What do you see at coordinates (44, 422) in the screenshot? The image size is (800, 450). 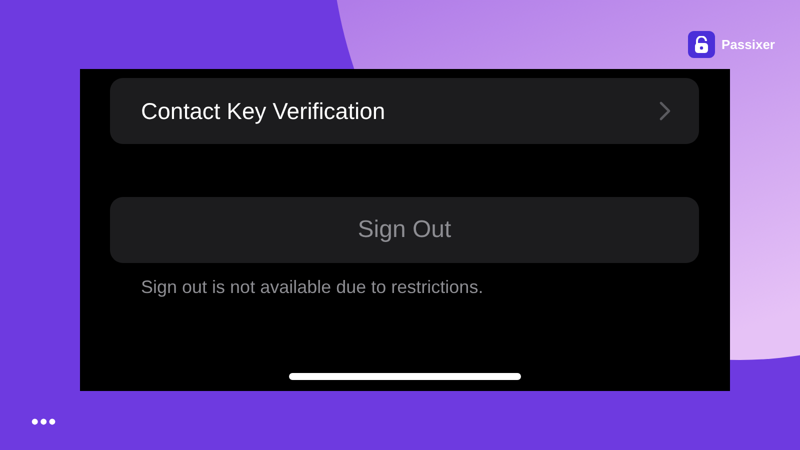 I see `more-menu: •••` at bounding box center [44, 422].